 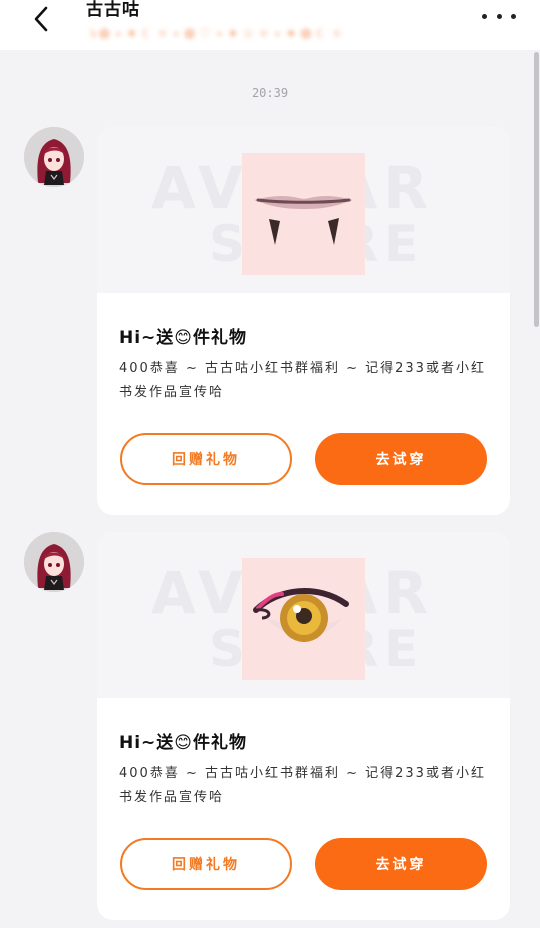 I want to click on lips-fangs-icon, so click(x=303, y=214).